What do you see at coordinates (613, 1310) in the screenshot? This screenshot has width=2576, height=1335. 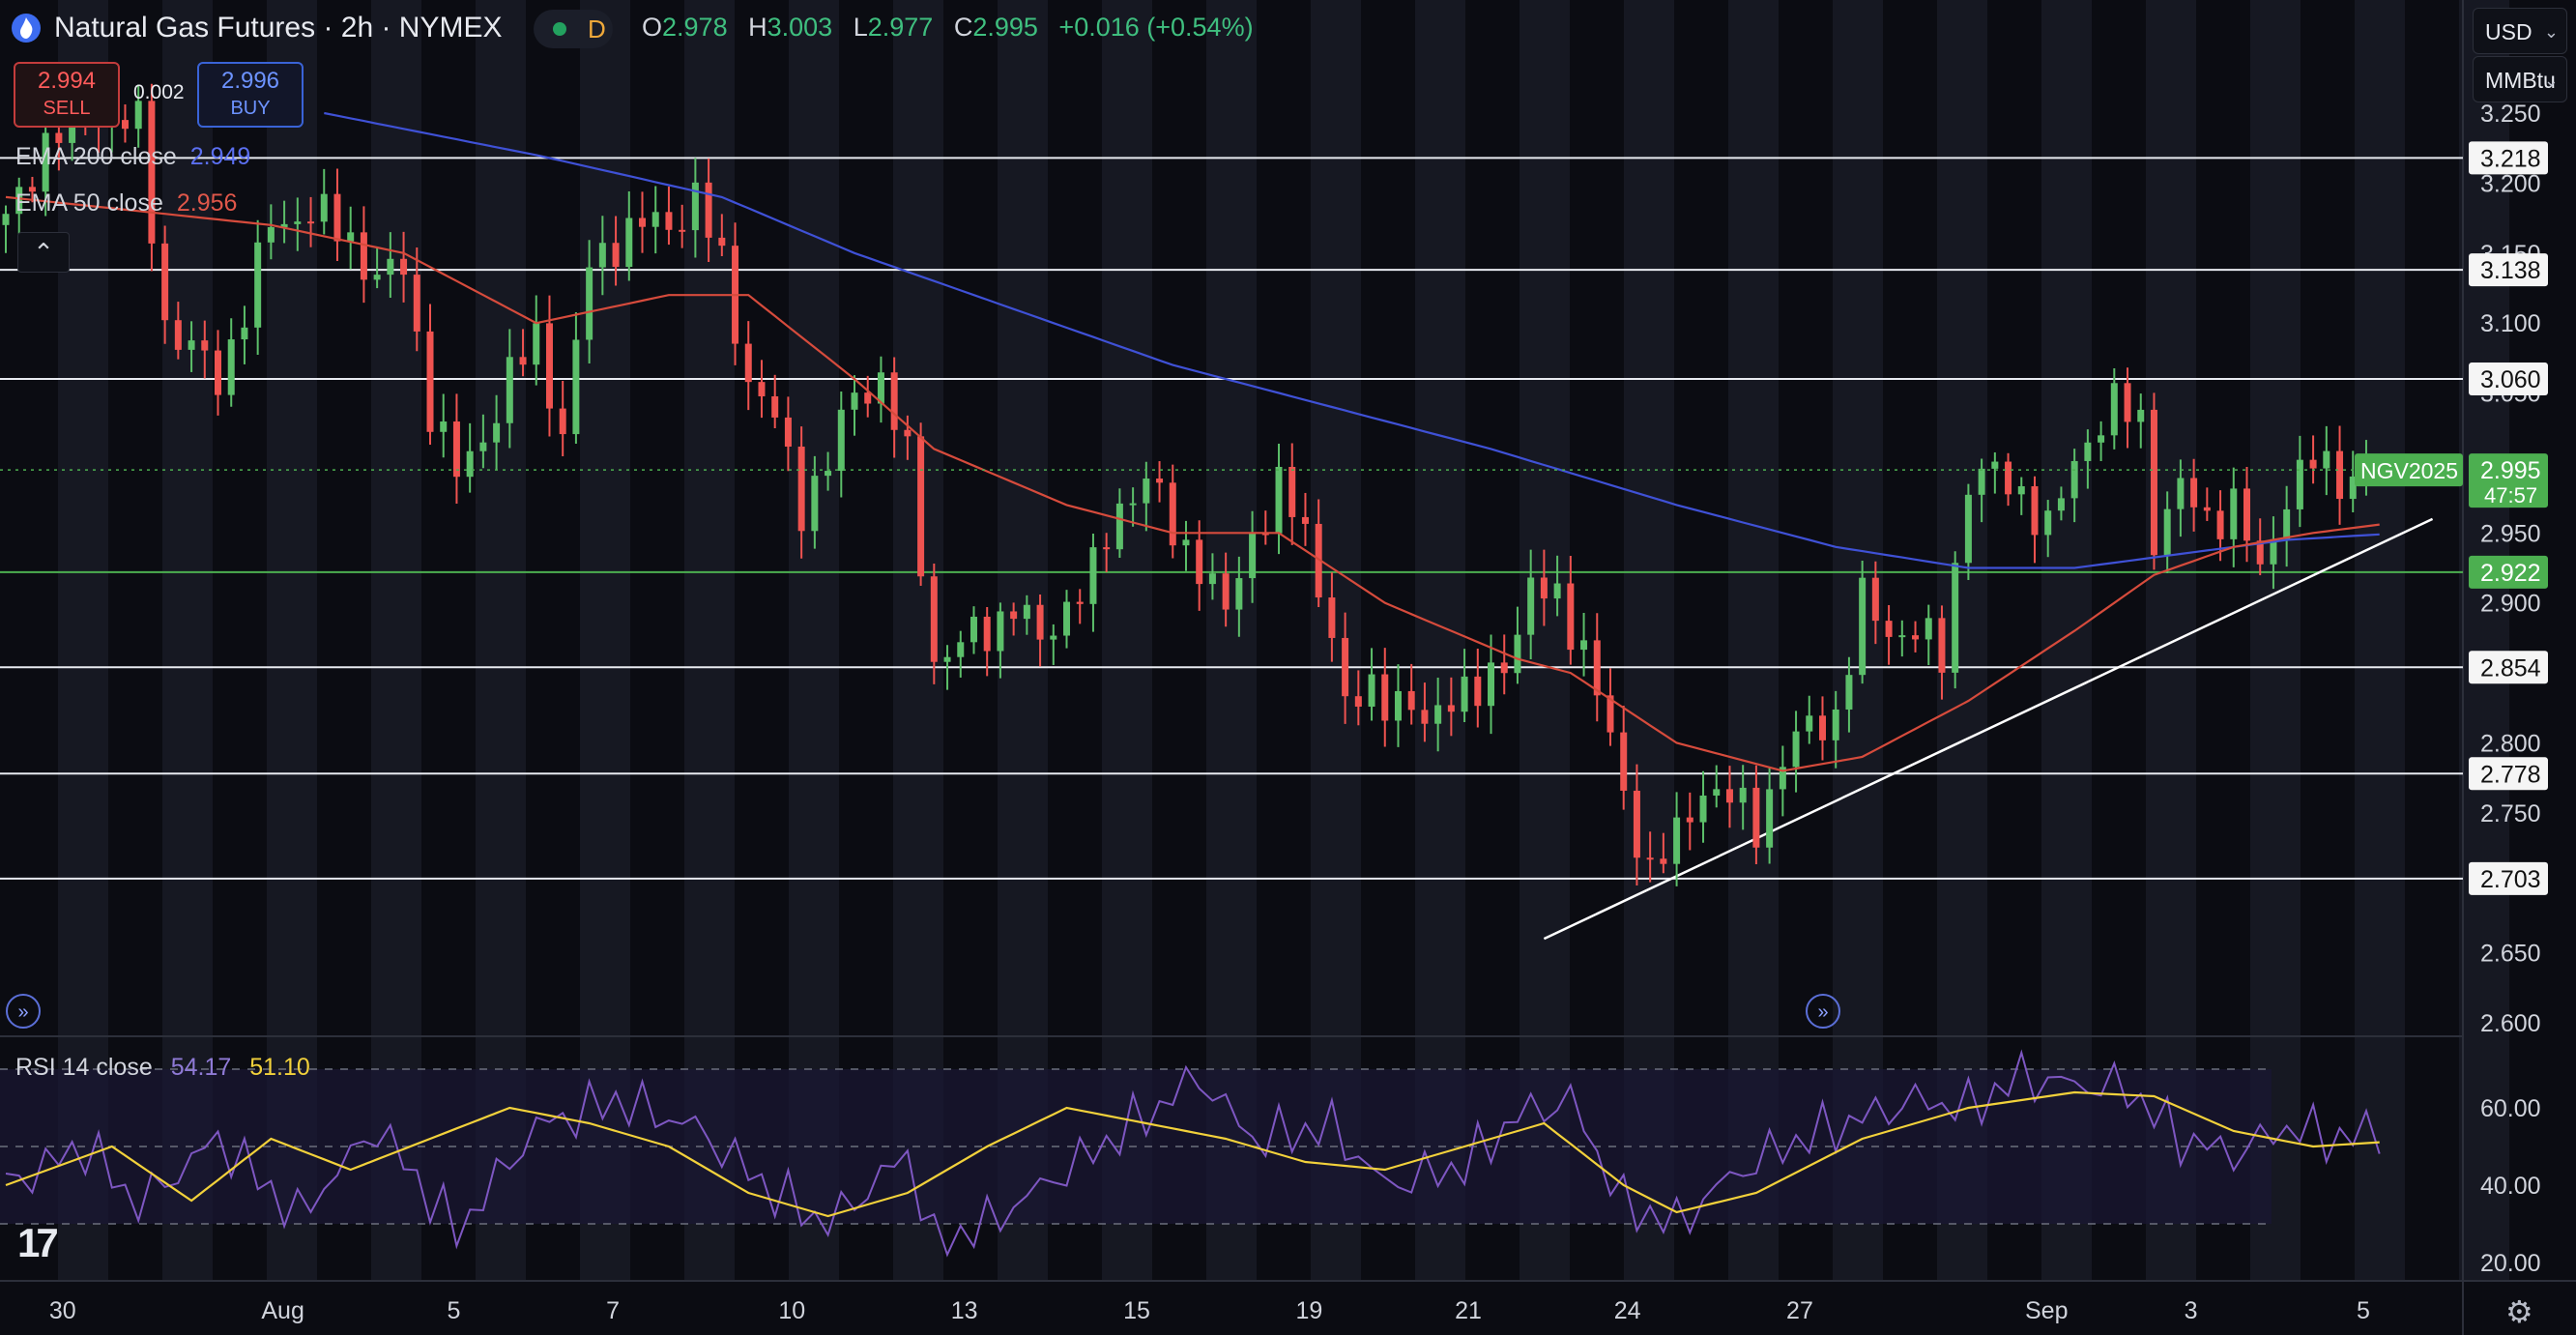 I see `time-tick-label: 7` at bounding box center [613, 1310].